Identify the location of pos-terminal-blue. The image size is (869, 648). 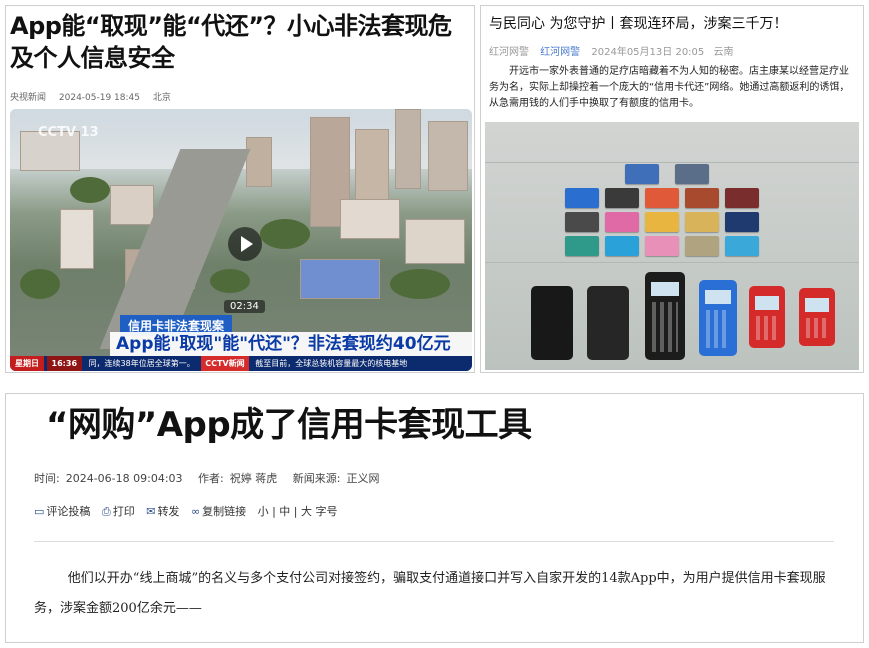
(718, 318).